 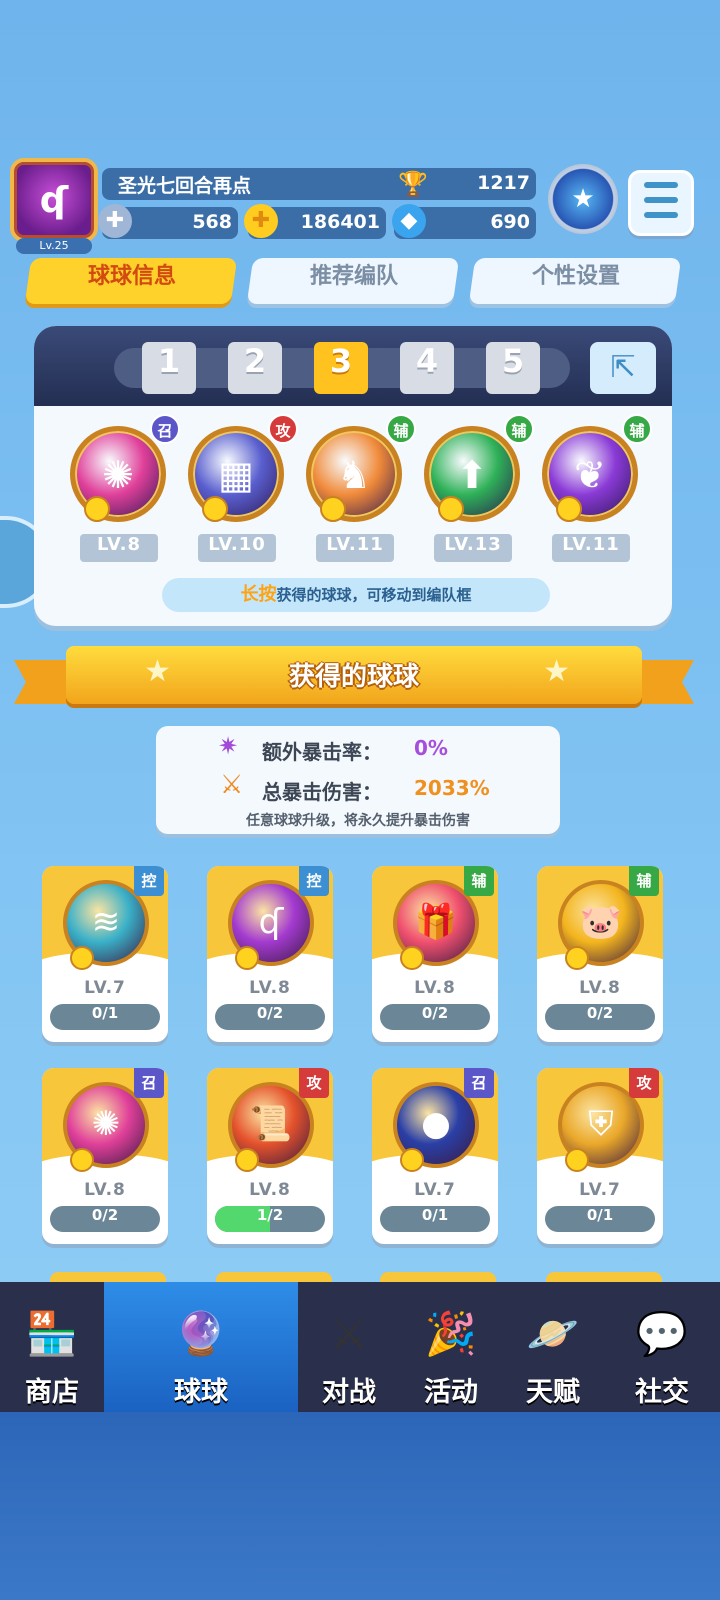 What do you see at coordinates (472, 475) in the screenshot?
I see `arrow-star-icon: ⬆` at bounding box center [472, 475].